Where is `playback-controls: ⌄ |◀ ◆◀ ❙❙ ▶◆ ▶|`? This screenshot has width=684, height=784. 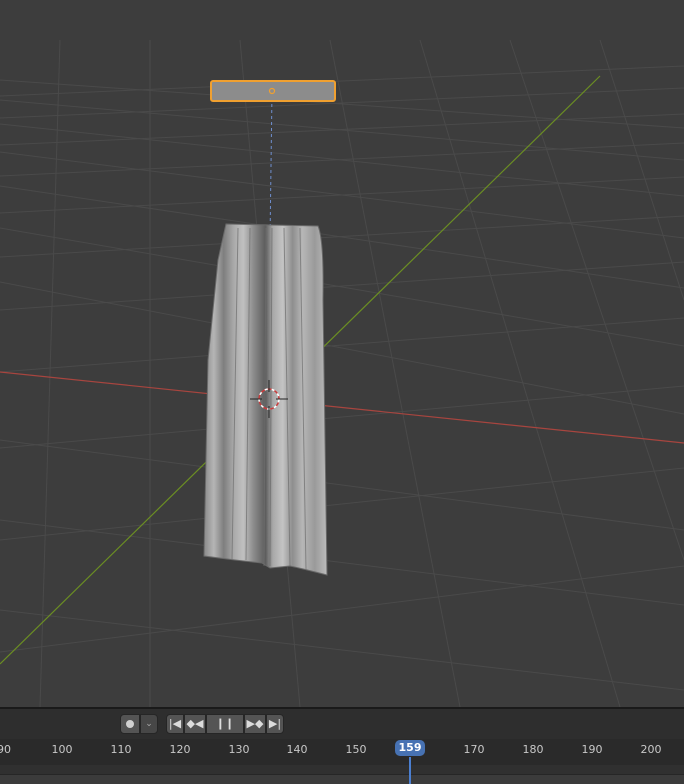 playback-controls: ⌄ |◀ ◆◀ ❙❙ ▶◆ ▶| is located at coordinates (342, 724).